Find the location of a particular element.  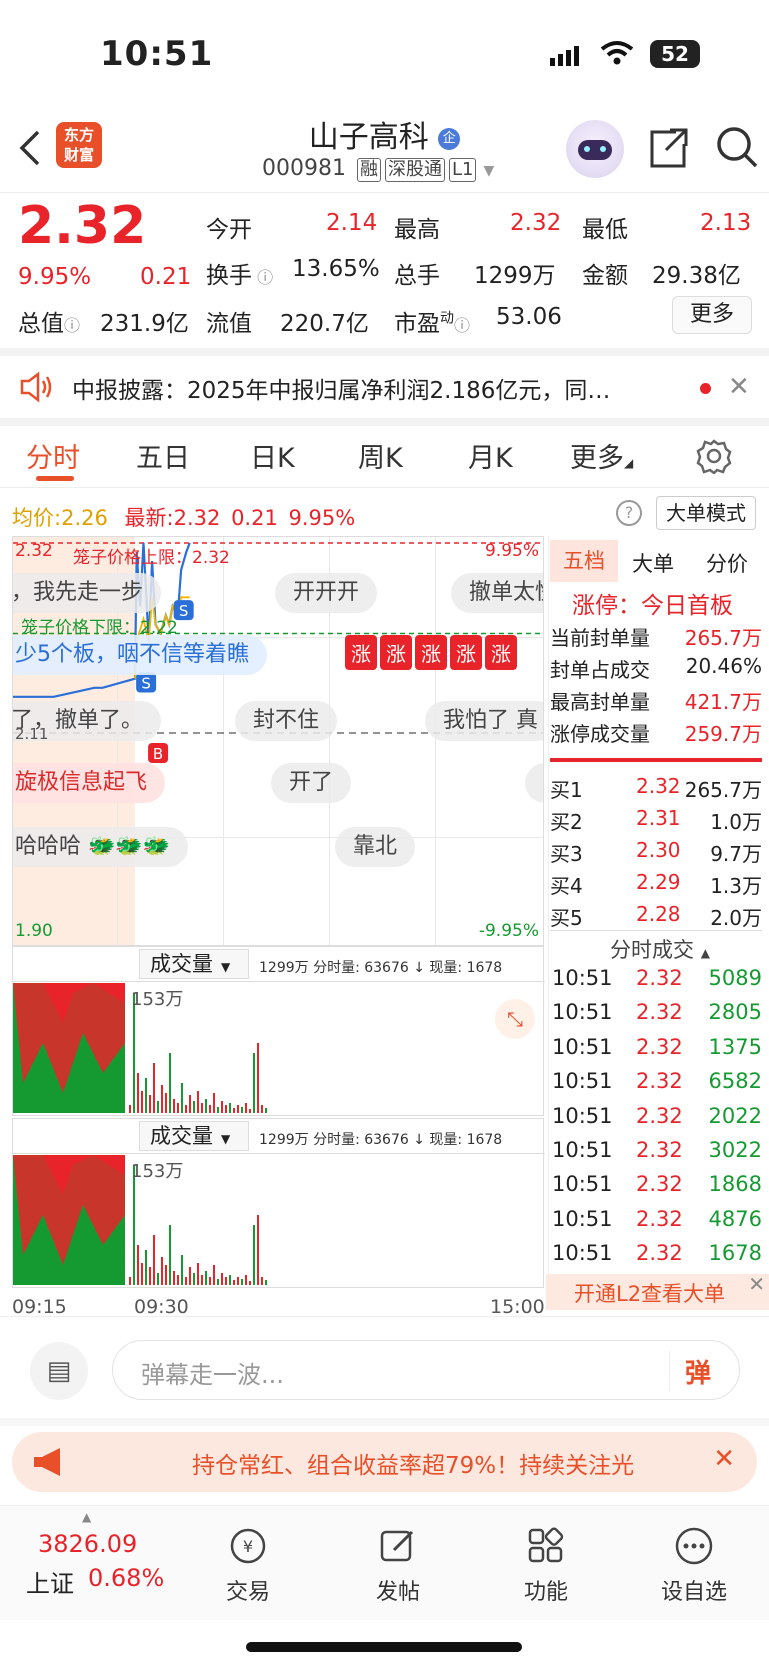

caret-up-icon: ▲ is located at coordinates (87, 1517).